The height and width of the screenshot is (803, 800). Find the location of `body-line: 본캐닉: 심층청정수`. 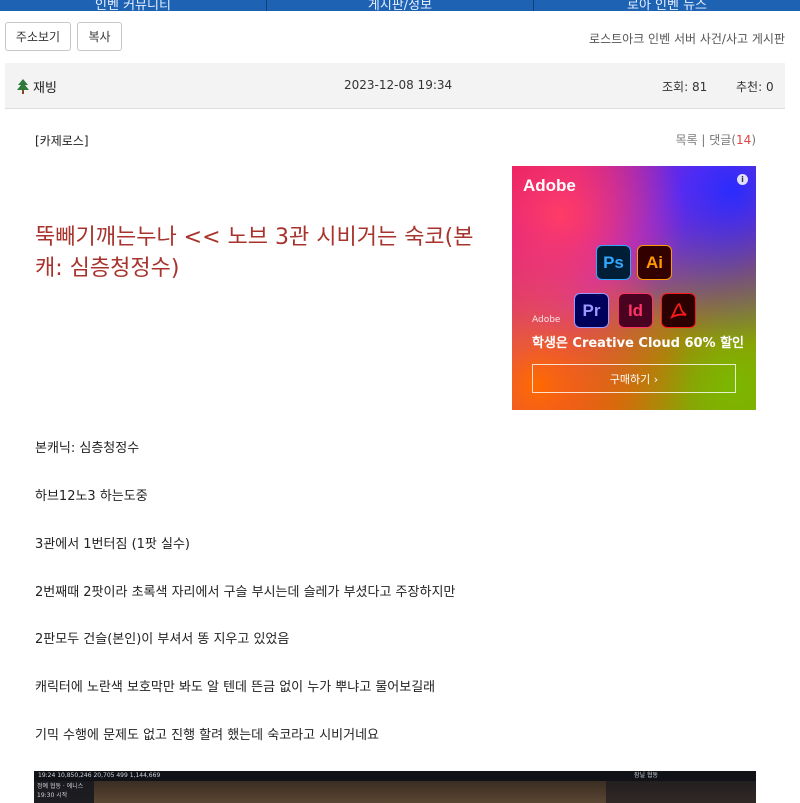

body-line: 본캐닉: 심층청정수 is located at coordinates (87, 448).